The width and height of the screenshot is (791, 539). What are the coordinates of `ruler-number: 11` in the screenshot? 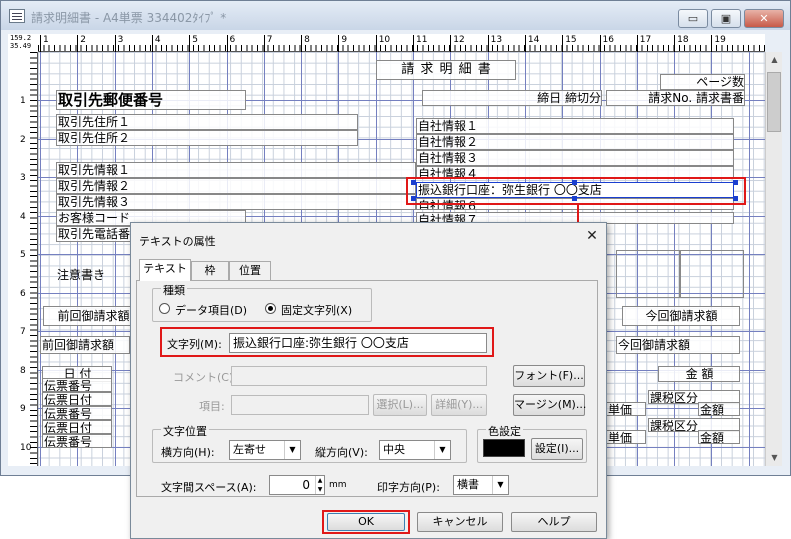 It's located at (422, 40).